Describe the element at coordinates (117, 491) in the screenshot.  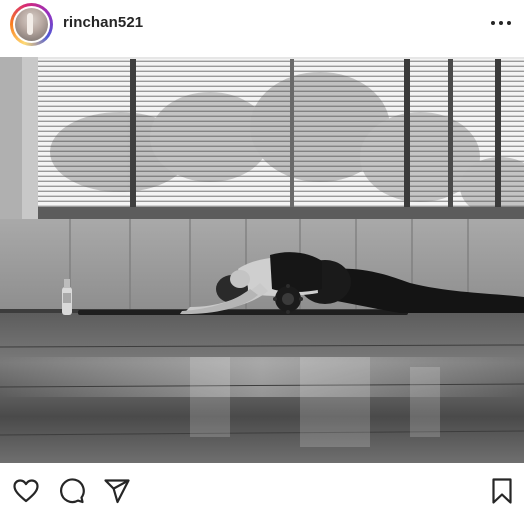
I see `send-icon` at that location.